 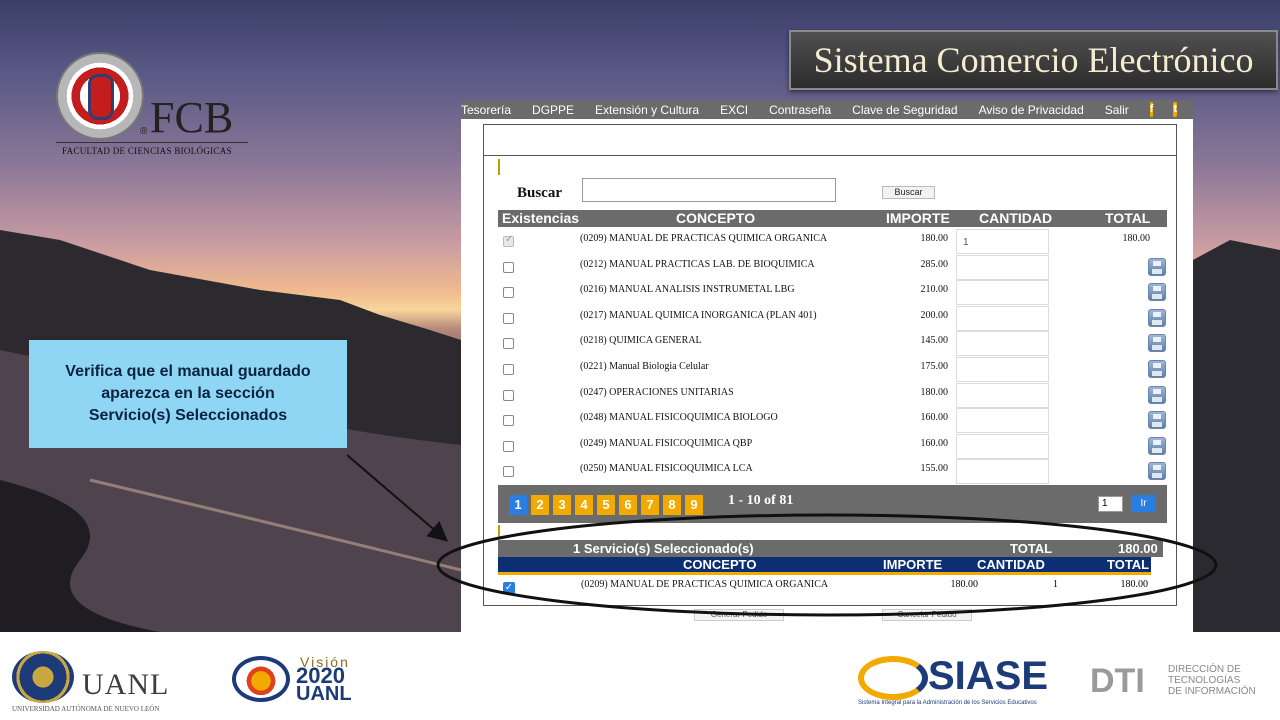 What do you see at coordinates (687, 290) in the screenshot?
I see `row-concept: (0216) MANUAL ANALISIS INSTRUMETAL LBG` at bounding box center [687, 290].